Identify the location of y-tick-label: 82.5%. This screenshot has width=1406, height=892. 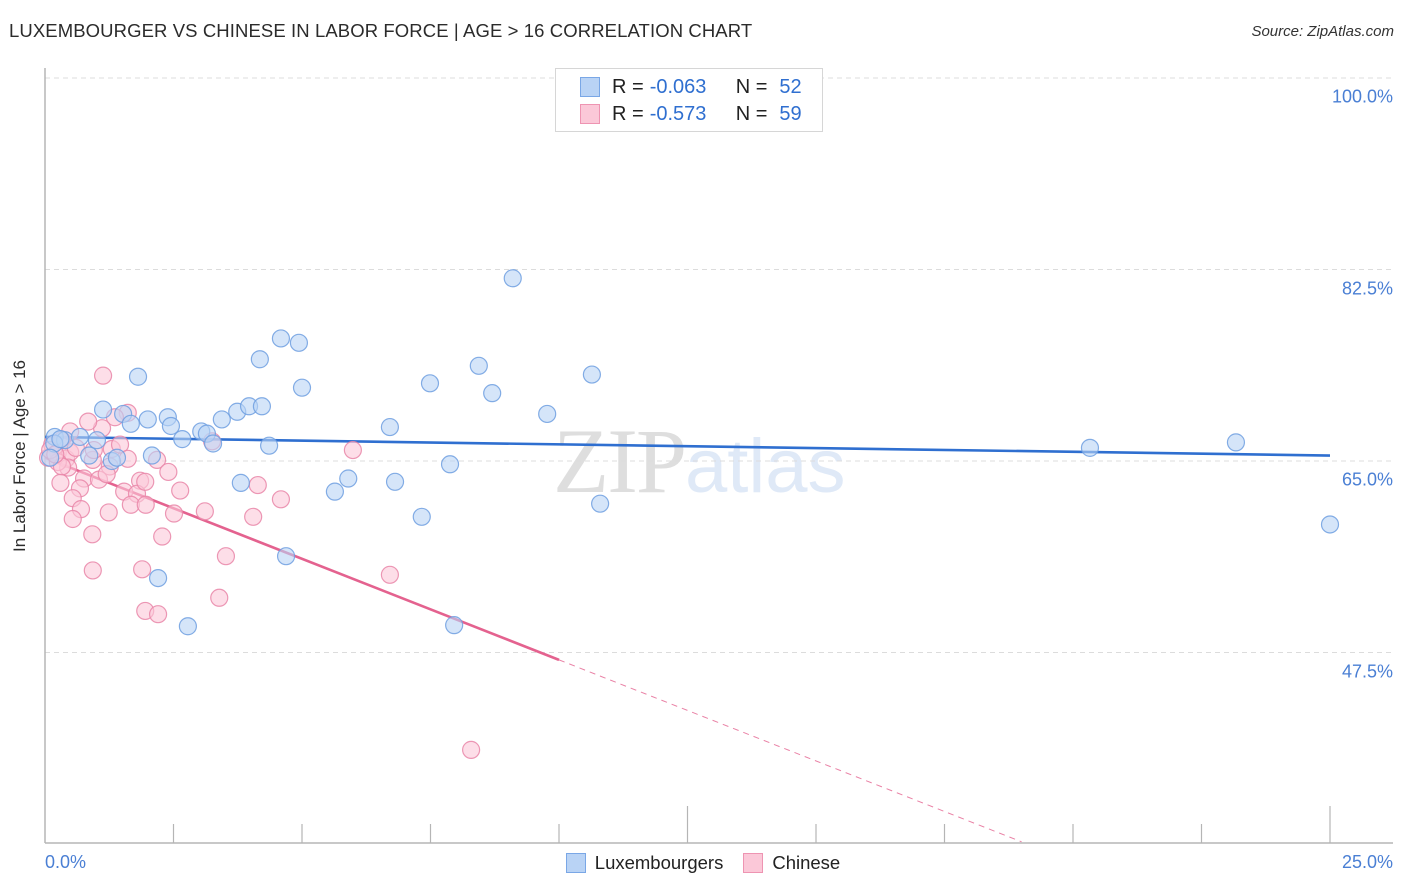
(1367, 288).